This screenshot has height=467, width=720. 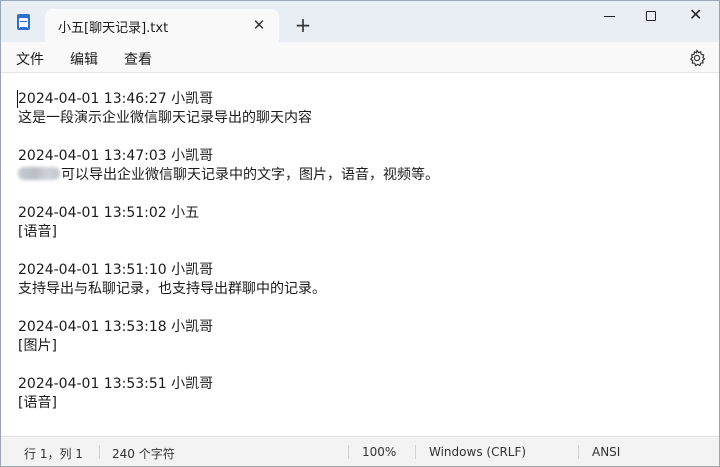 What do you see at coordinates (697, 58) in the screenshot?
I see `gear-icon` at bounding box center [697, 58].